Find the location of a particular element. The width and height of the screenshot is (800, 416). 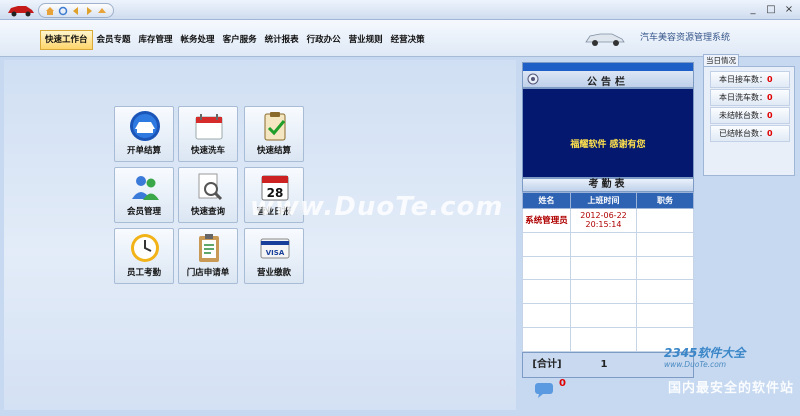

car-logo-icon is located at coordinates (605, 39).